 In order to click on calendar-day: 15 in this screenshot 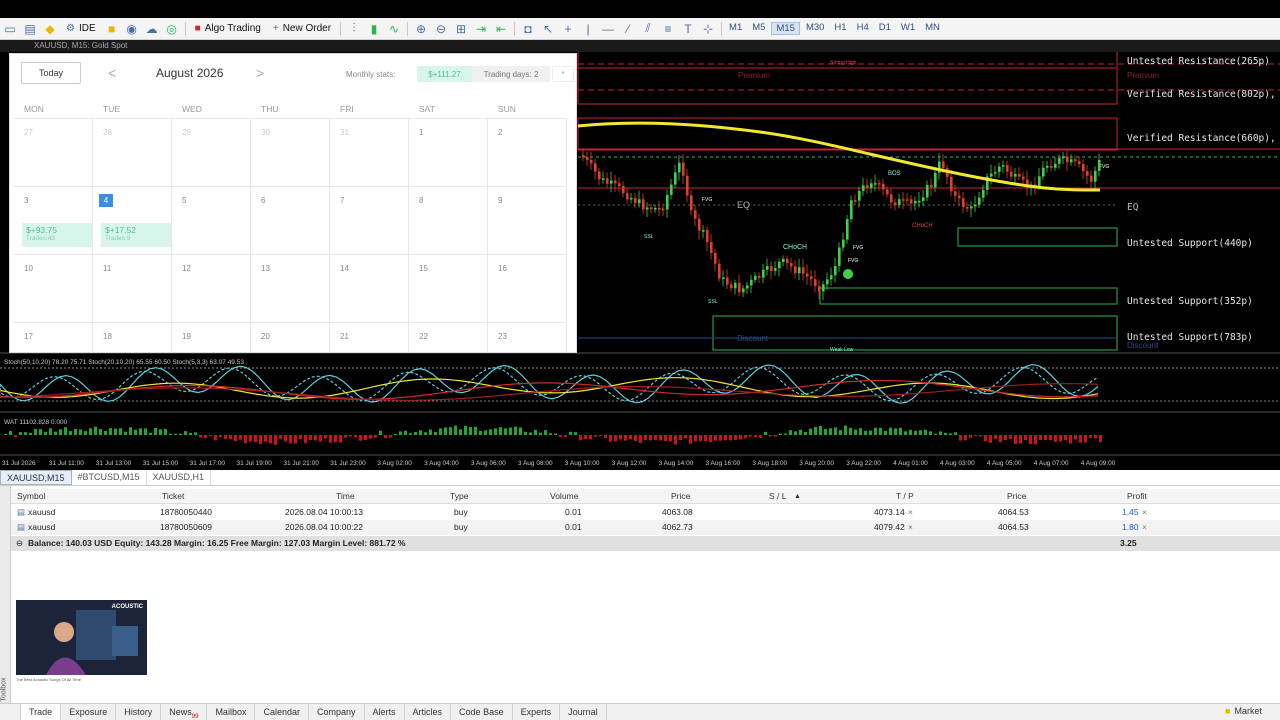, I will do `click(448, 288)`.